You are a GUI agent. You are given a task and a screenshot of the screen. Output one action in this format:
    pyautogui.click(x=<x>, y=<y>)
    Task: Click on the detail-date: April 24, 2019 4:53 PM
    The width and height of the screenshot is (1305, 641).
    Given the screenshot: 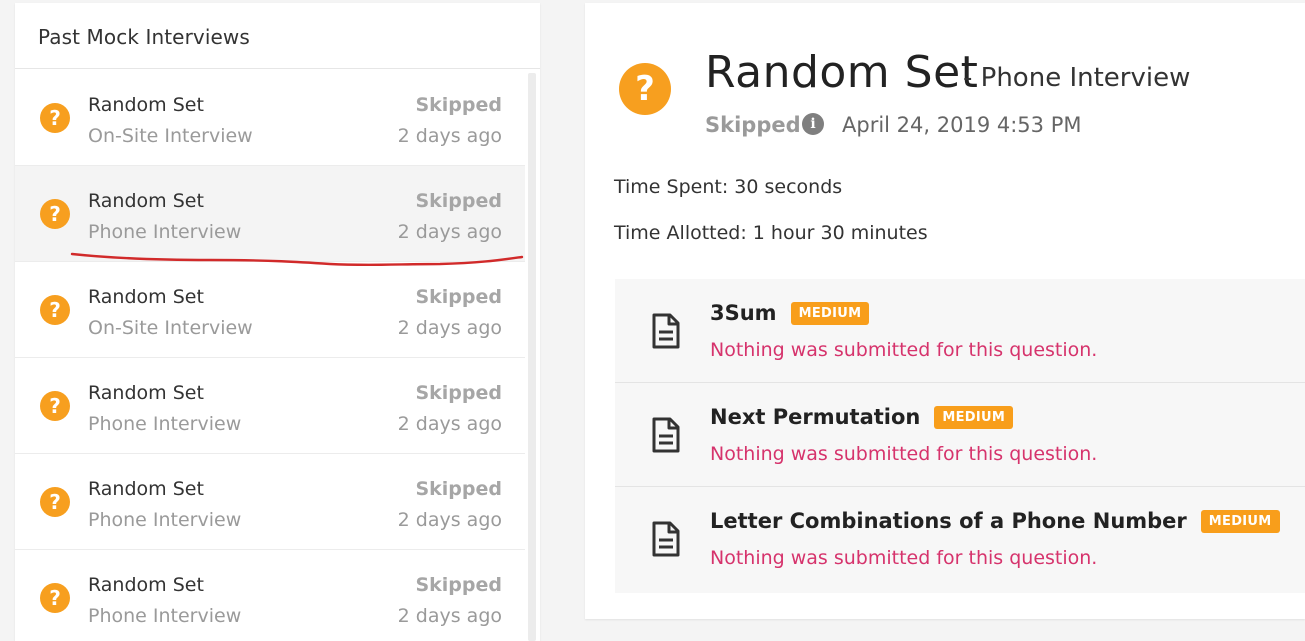 What is the action you would take?
    pyautogui.click(x=962, y=125)
    